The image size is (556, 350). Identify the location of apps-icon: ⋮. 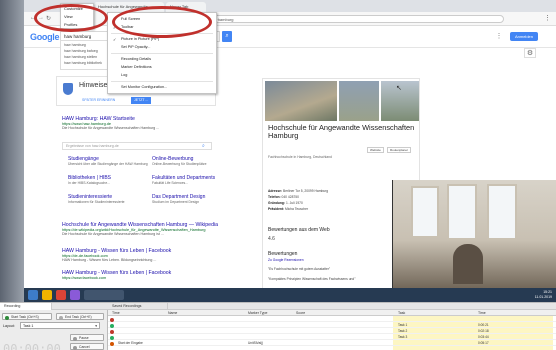
(499, 36).